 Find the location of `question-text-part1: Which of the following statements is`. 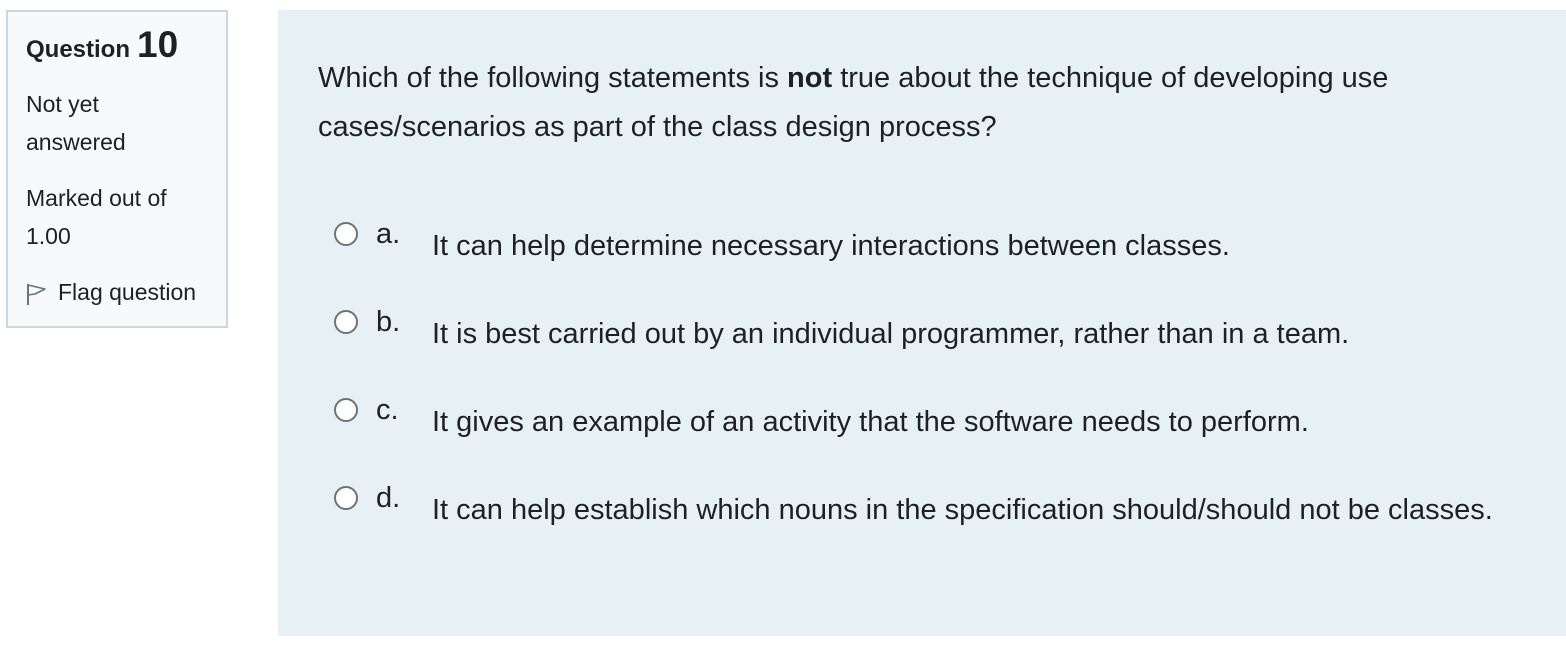

question-text-part1: Which of the following statements is is located at coordinates (553, 78).